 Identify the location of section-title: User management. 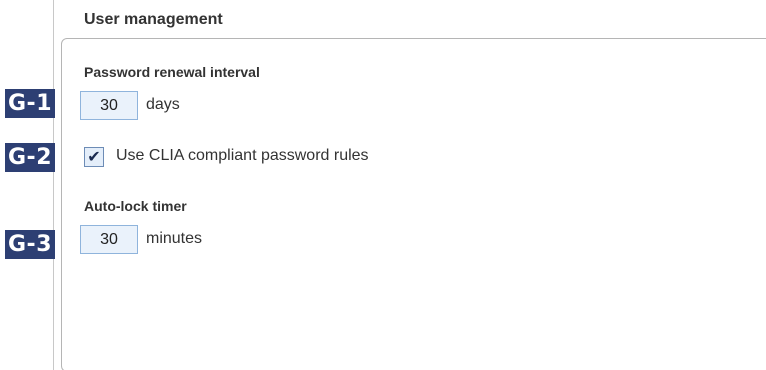
(153, 19).